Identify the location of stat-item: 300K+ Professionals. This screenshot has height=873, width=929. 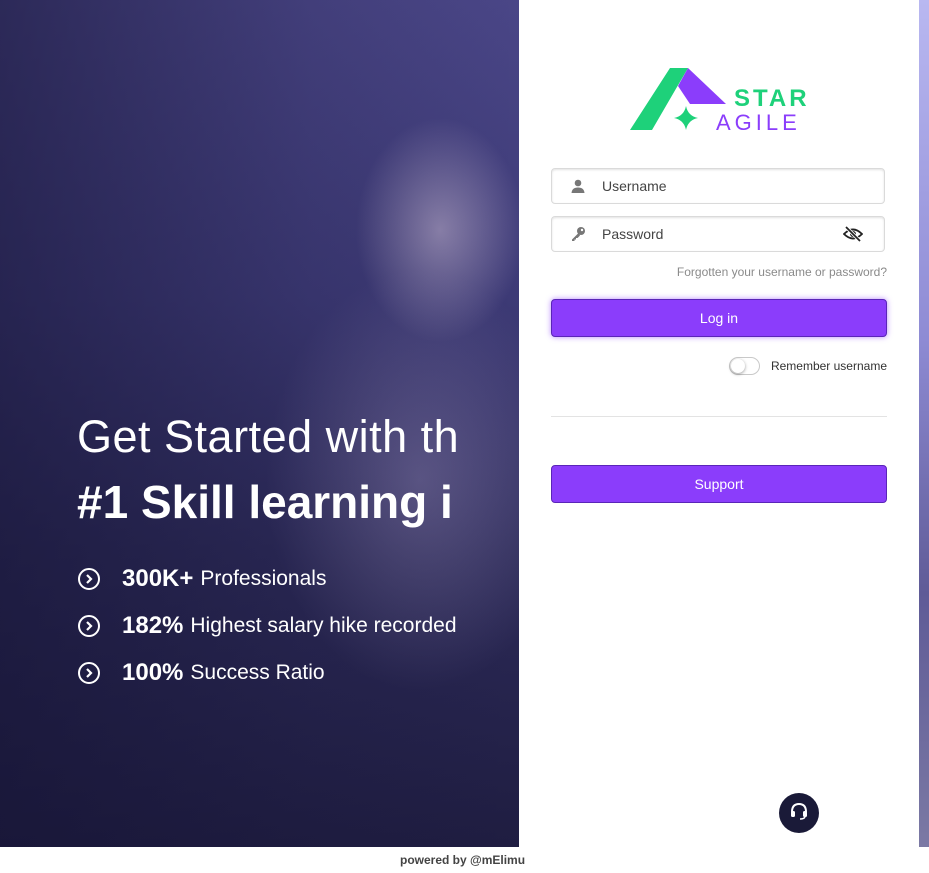
(267, 578).